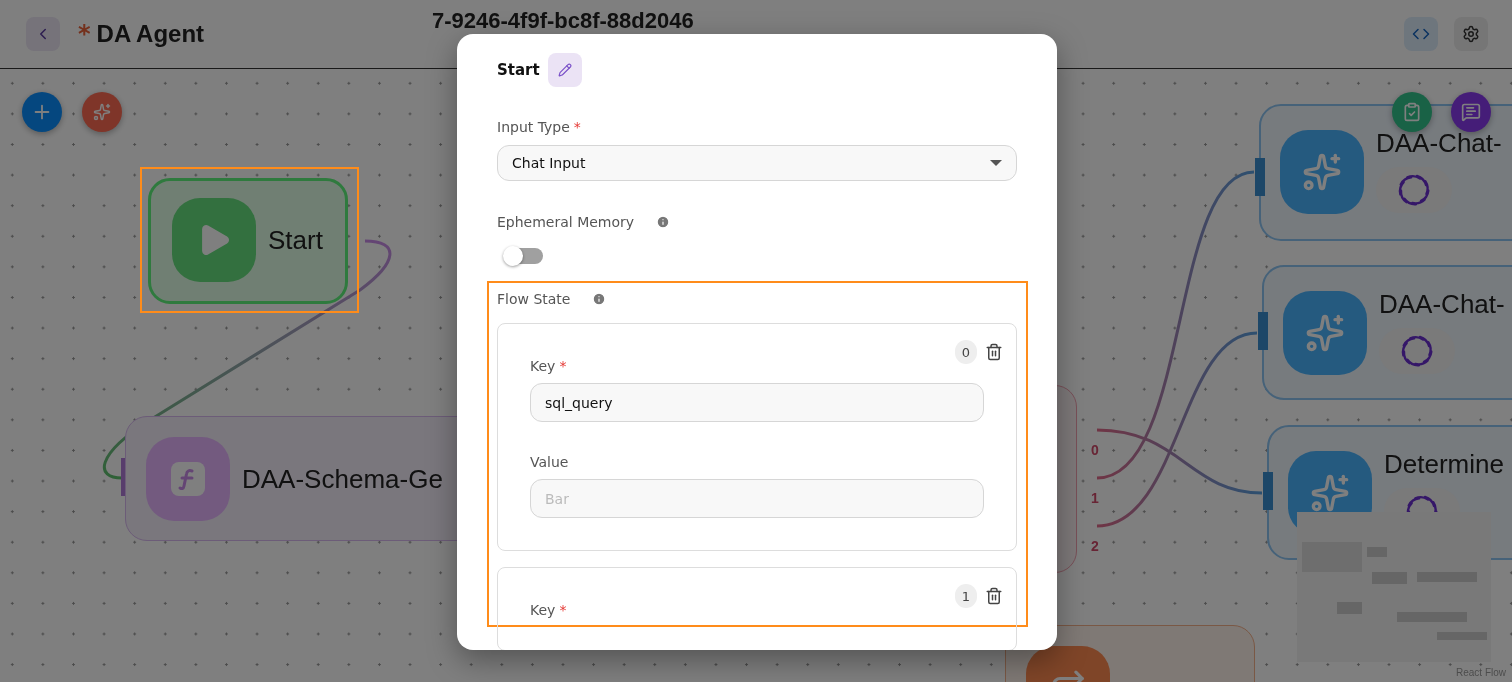 The height and width of the screenshot is (682, 1512). I want to click on settings-icon, so click(1471, 34).